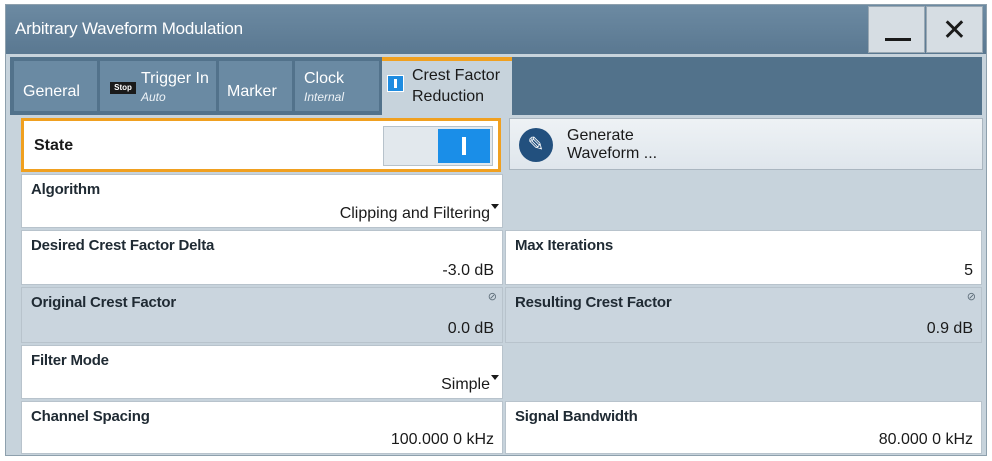 Image resolution: width=992 pixels, height=461 pixels. What do you see at coordinates (743, 315) in the screenshot?
I see `resulting-crest-factor-field: Resulting Crest Factor 0.9 dB ⊘` at bounding box center [743, 315].